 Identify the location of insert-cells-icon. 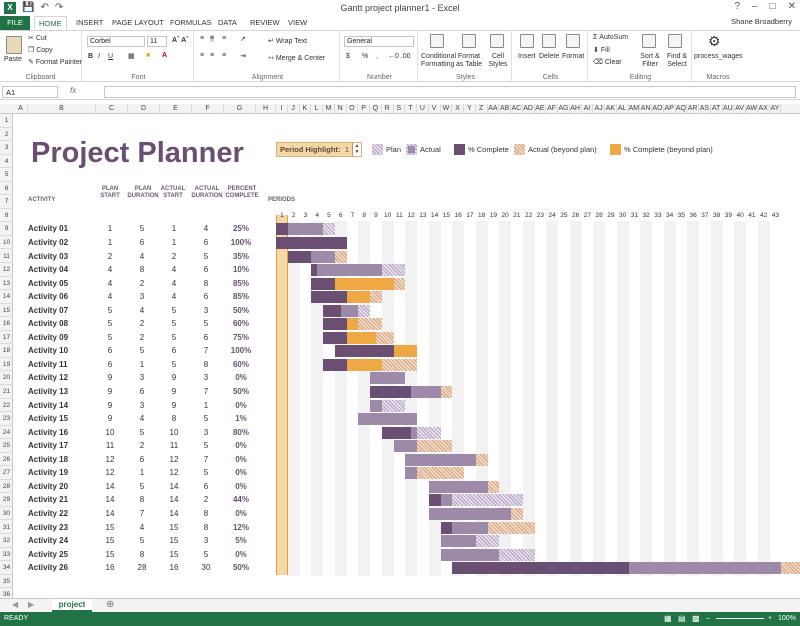
(527, 41).